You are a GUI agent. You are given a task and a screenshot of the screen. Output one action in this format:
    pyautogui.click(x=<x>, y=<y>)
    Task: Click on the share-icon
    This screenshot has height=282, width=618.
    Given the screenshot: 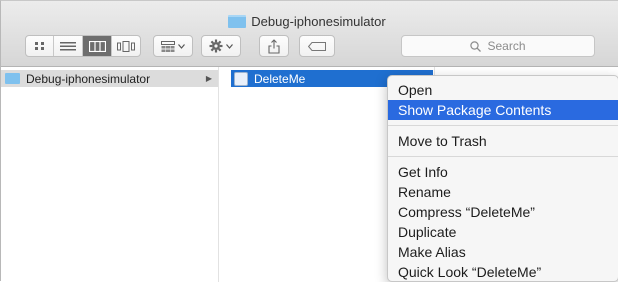 What is the action you would take?
    pyautogui.click(x=274, y=46)
    